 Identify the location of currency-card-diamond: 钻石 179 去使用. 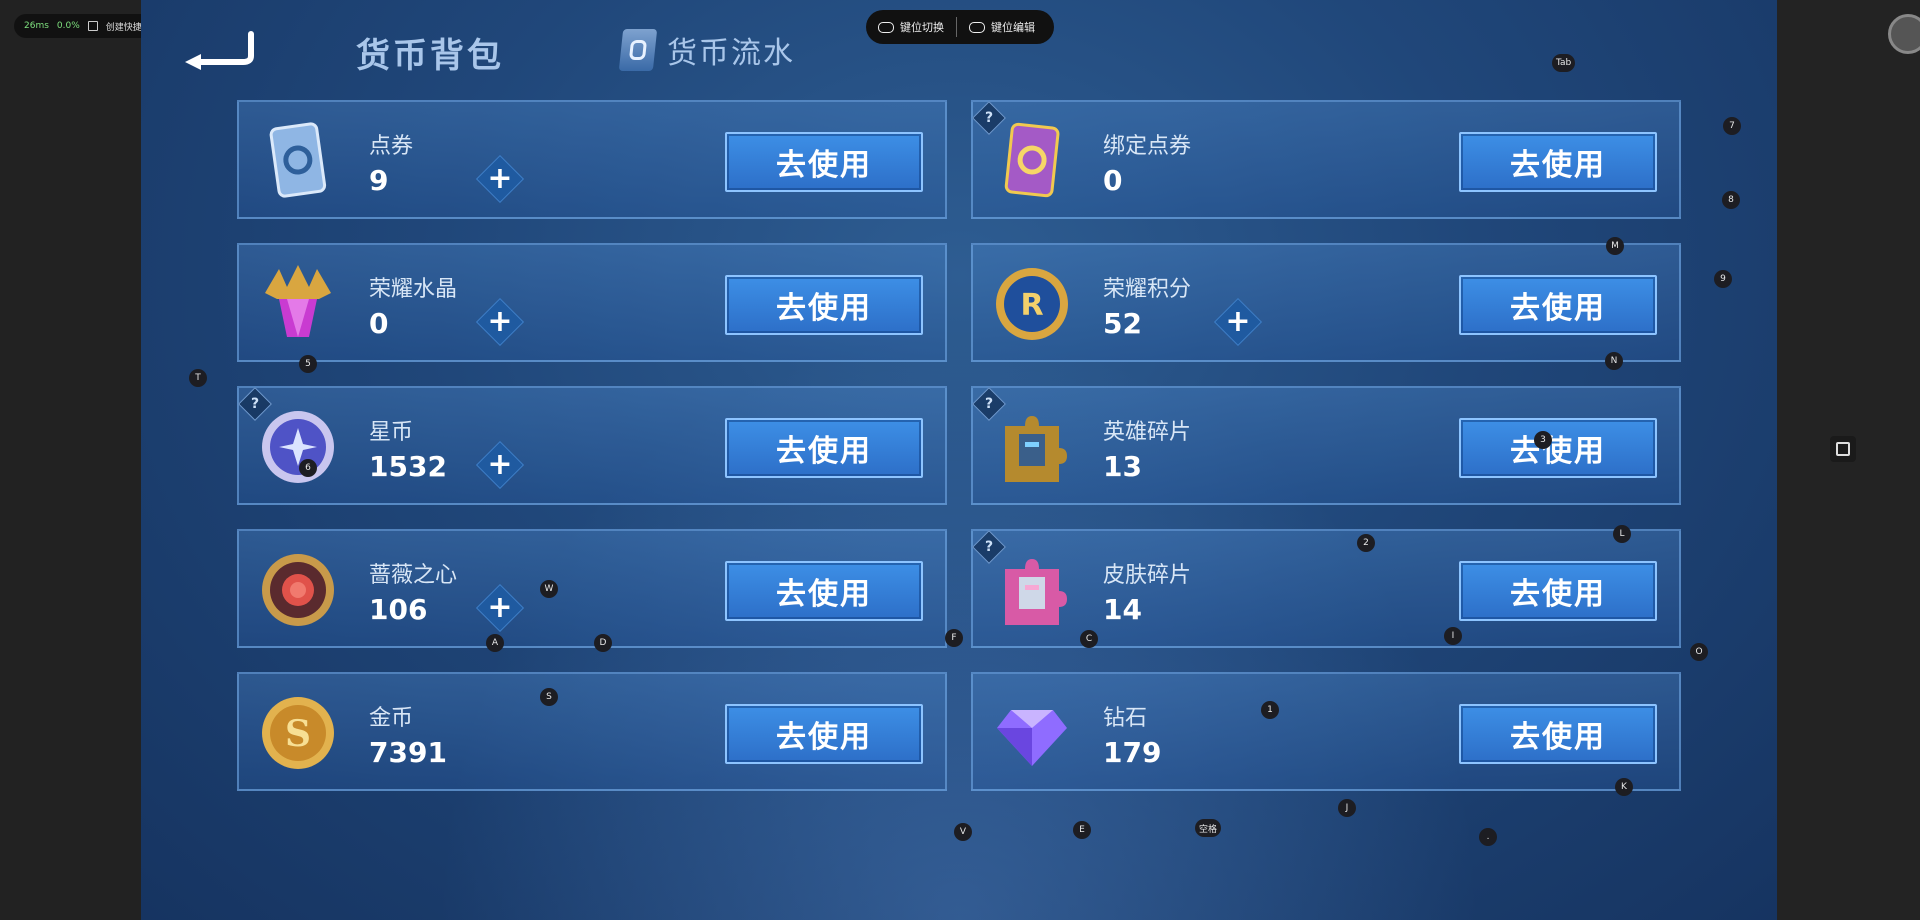
(1326, 731).